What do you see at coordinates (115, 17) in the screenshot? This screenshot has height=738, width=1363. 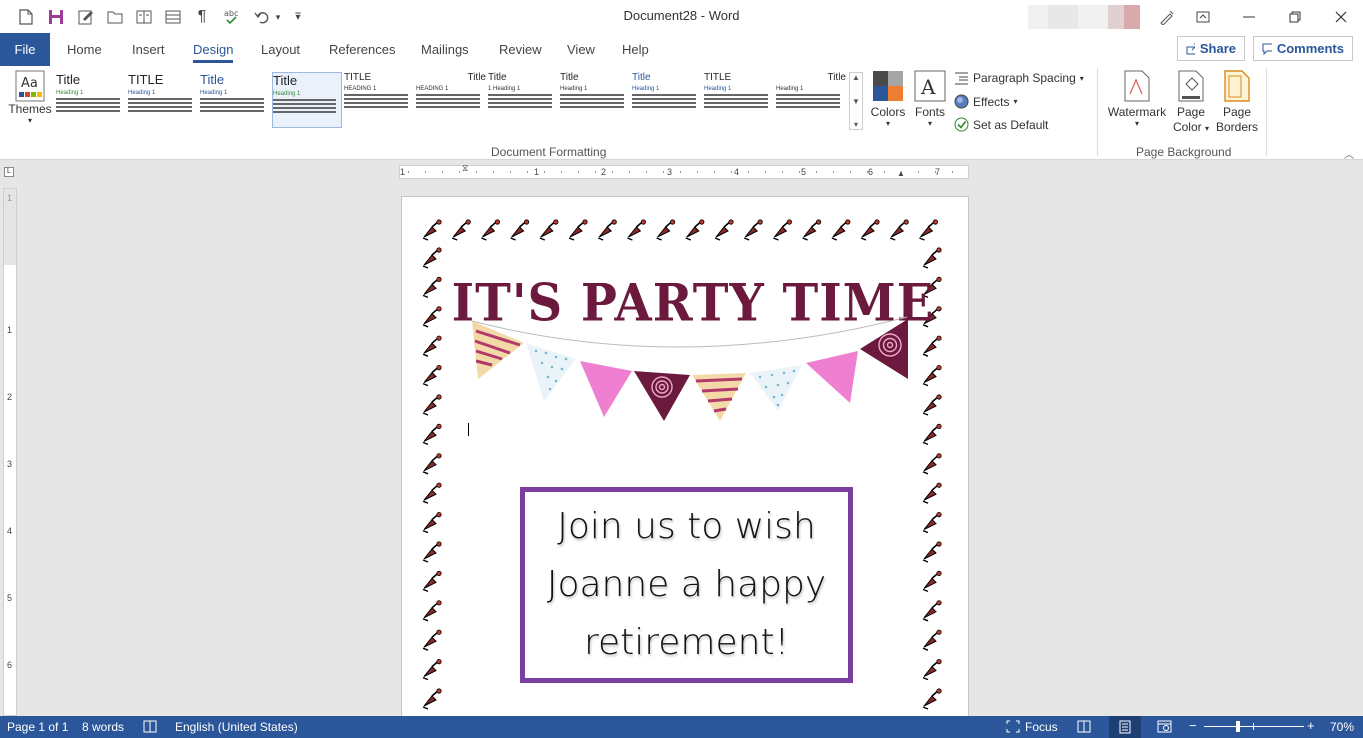 I see `open-folder-icon` at bounding box center [115, 17].